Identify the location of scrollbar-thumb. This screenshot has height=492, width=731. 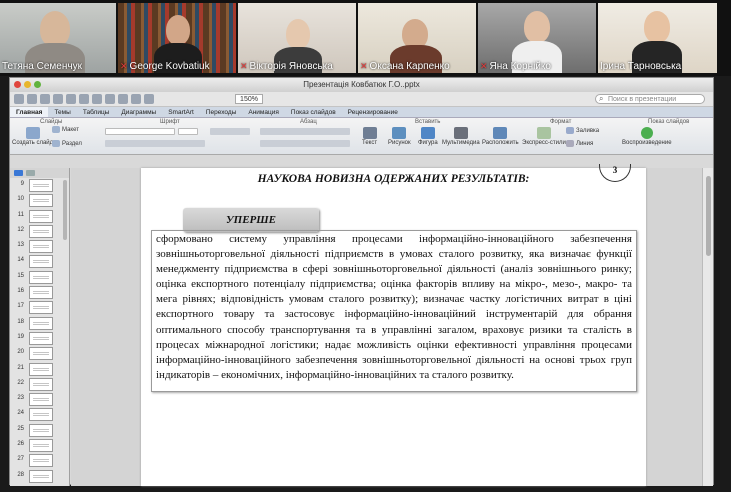
(708, 216).